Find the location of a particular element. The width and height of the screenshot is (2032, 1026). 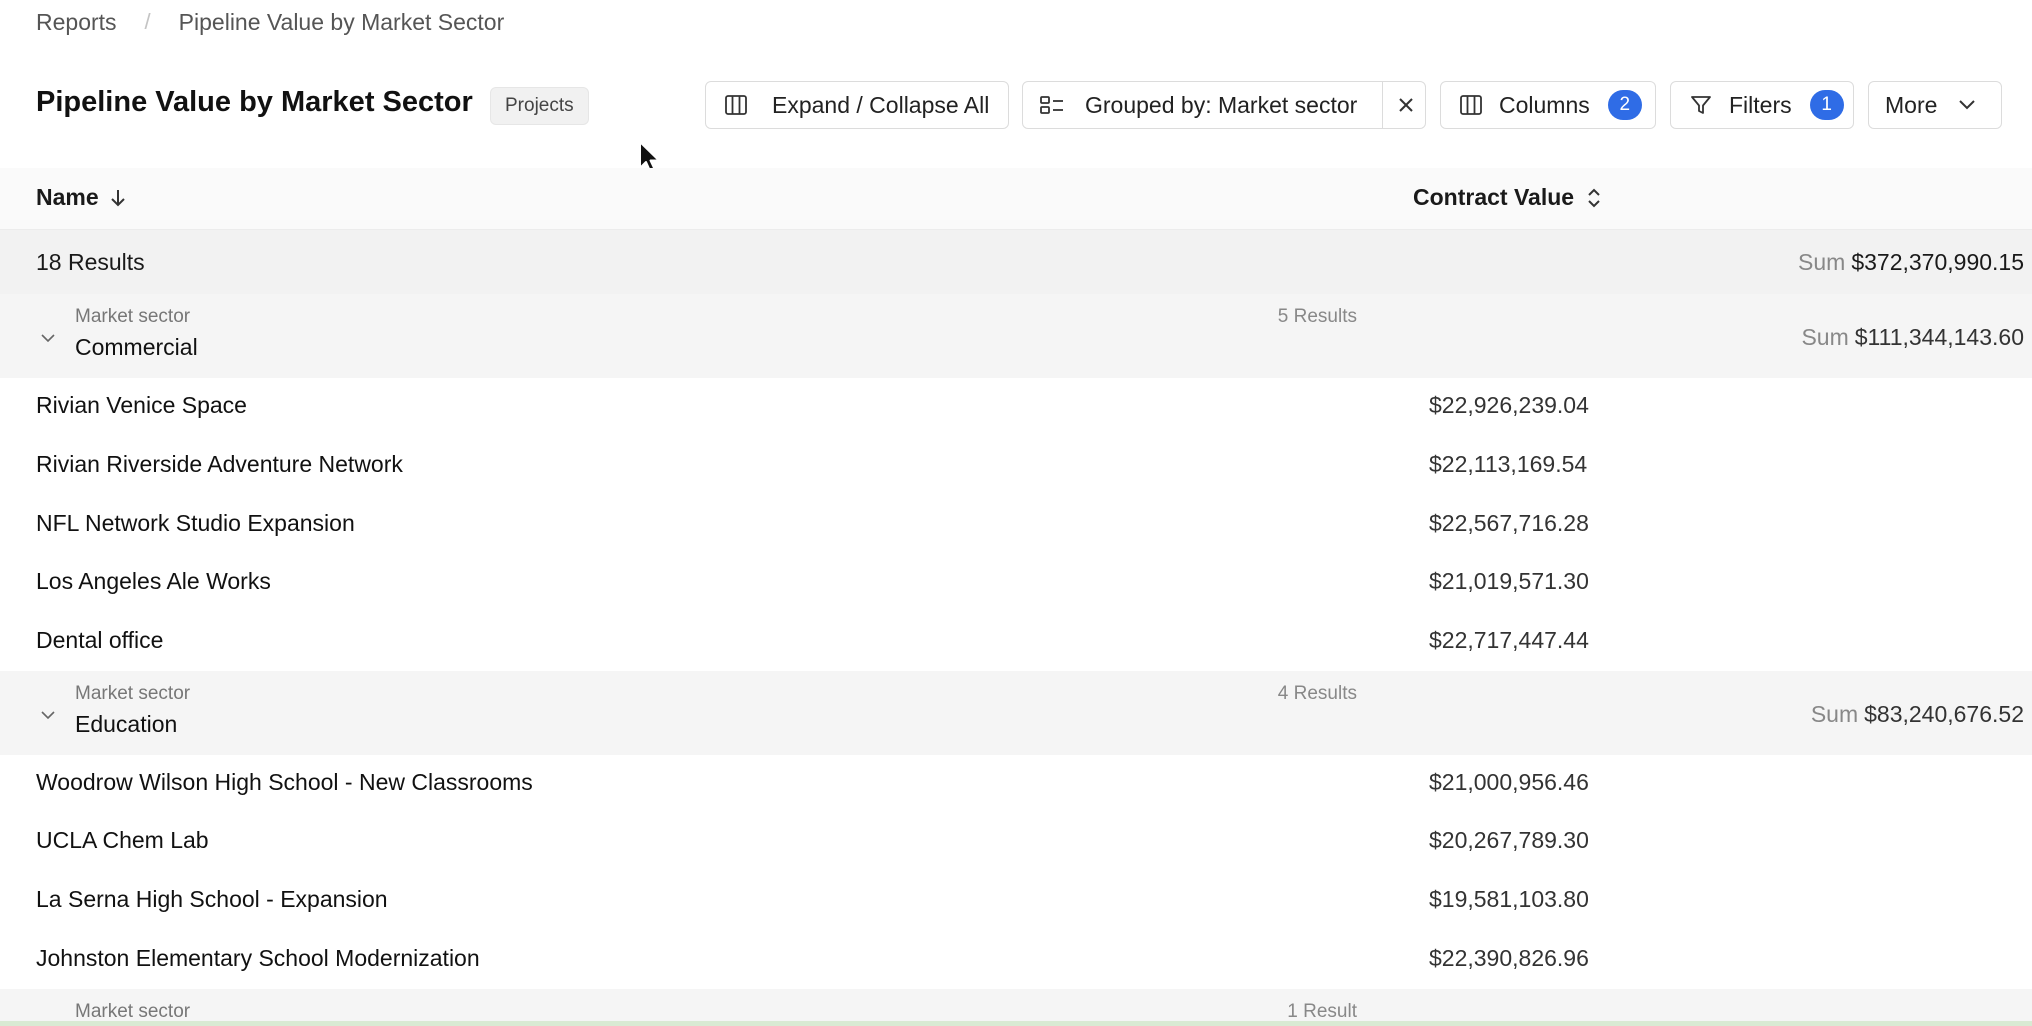

total-sum: Sum $372,370,990.15 is located at coordinates (1911, 262).